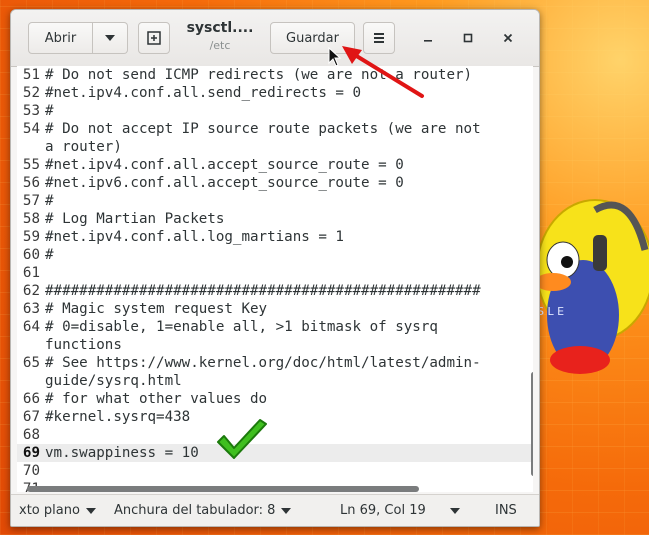 This screenshot has width=649, height=535. What do you see at coordinates (275, 345) in the screenshot?
I see `editor-line: functions` at bounding box center [275, 345].